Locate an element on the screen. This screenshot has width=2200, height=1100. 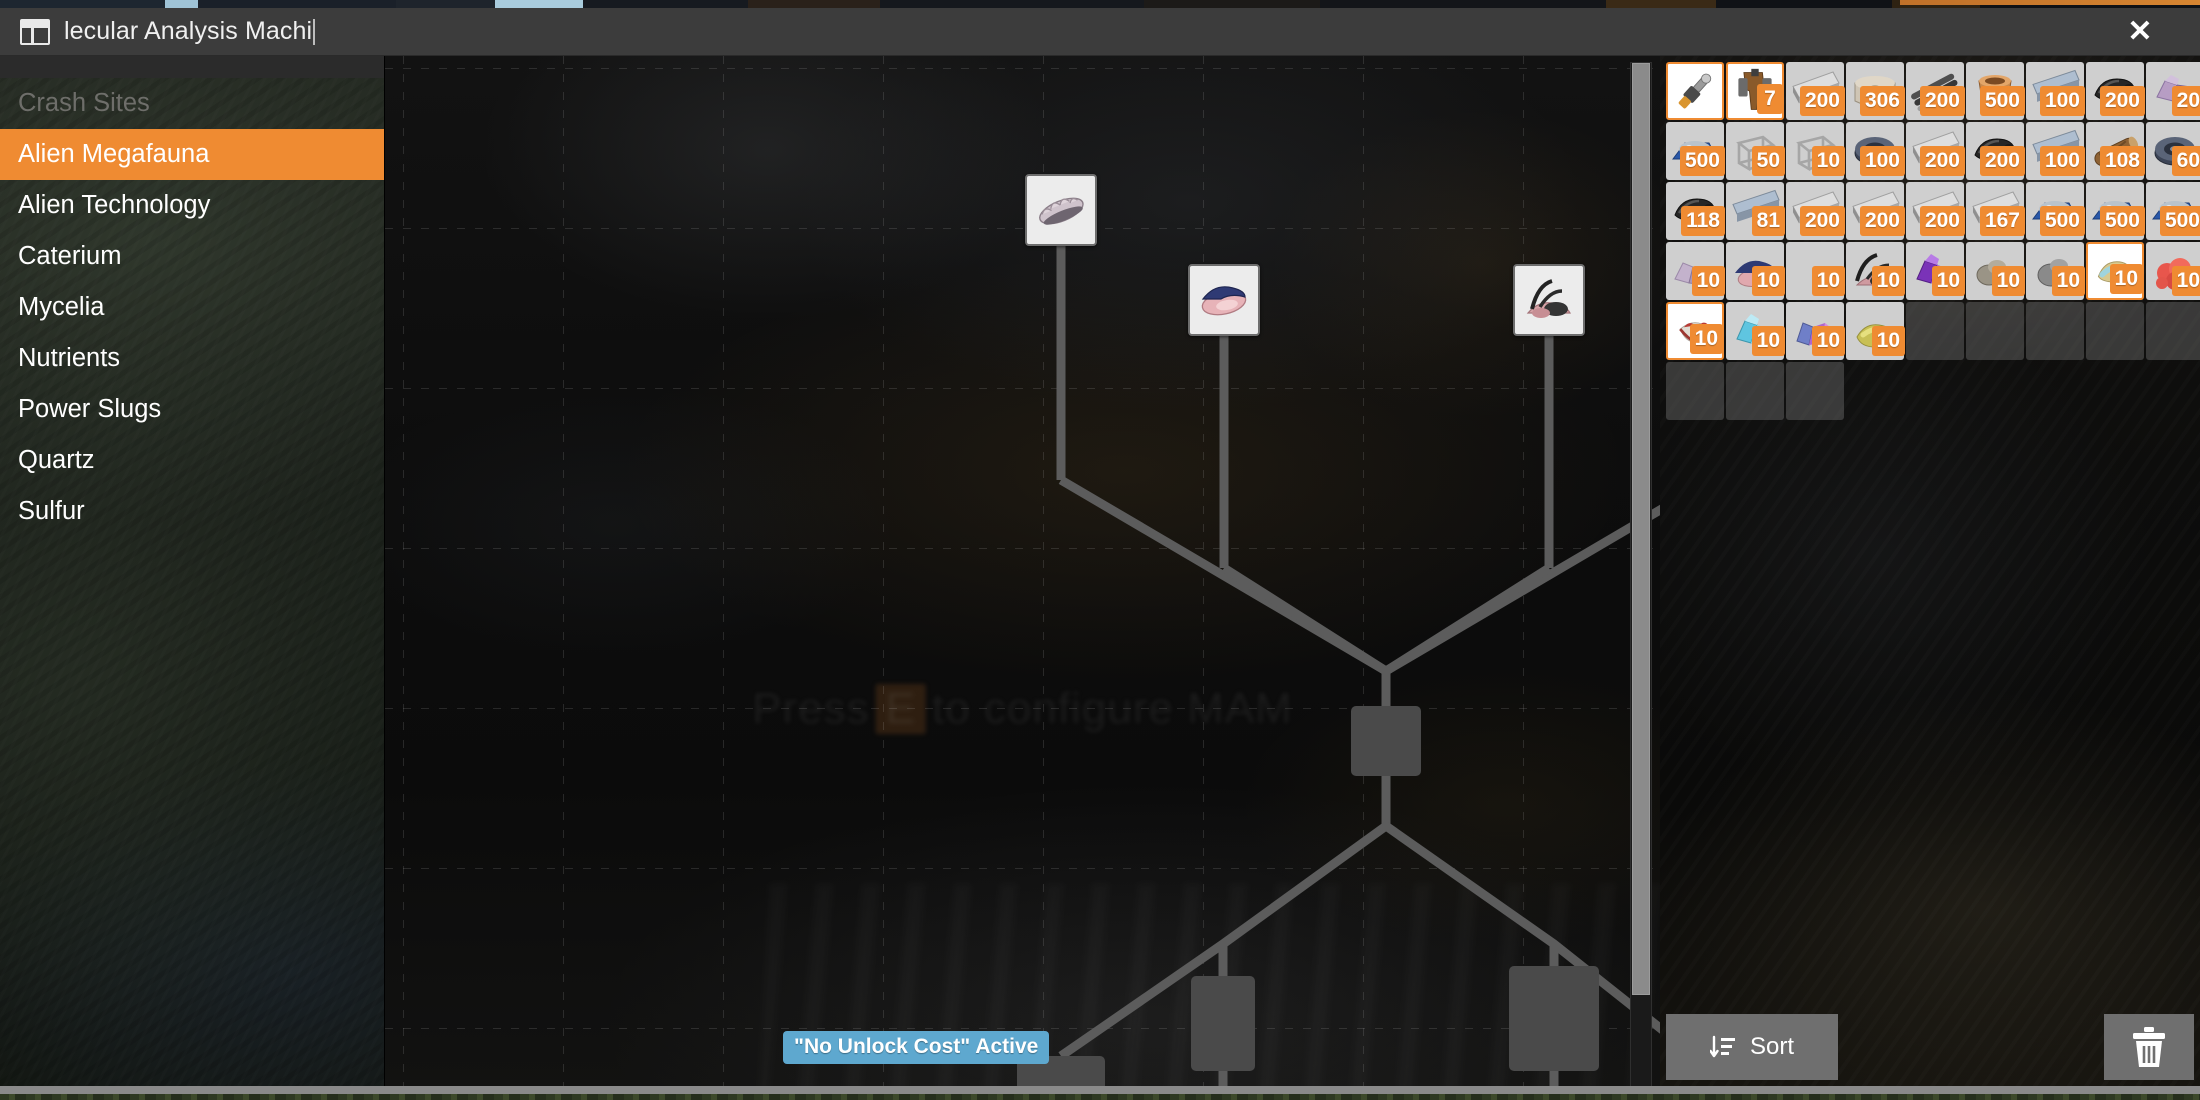
inventory-slot: 81 is located at coordinates (1755, 211).